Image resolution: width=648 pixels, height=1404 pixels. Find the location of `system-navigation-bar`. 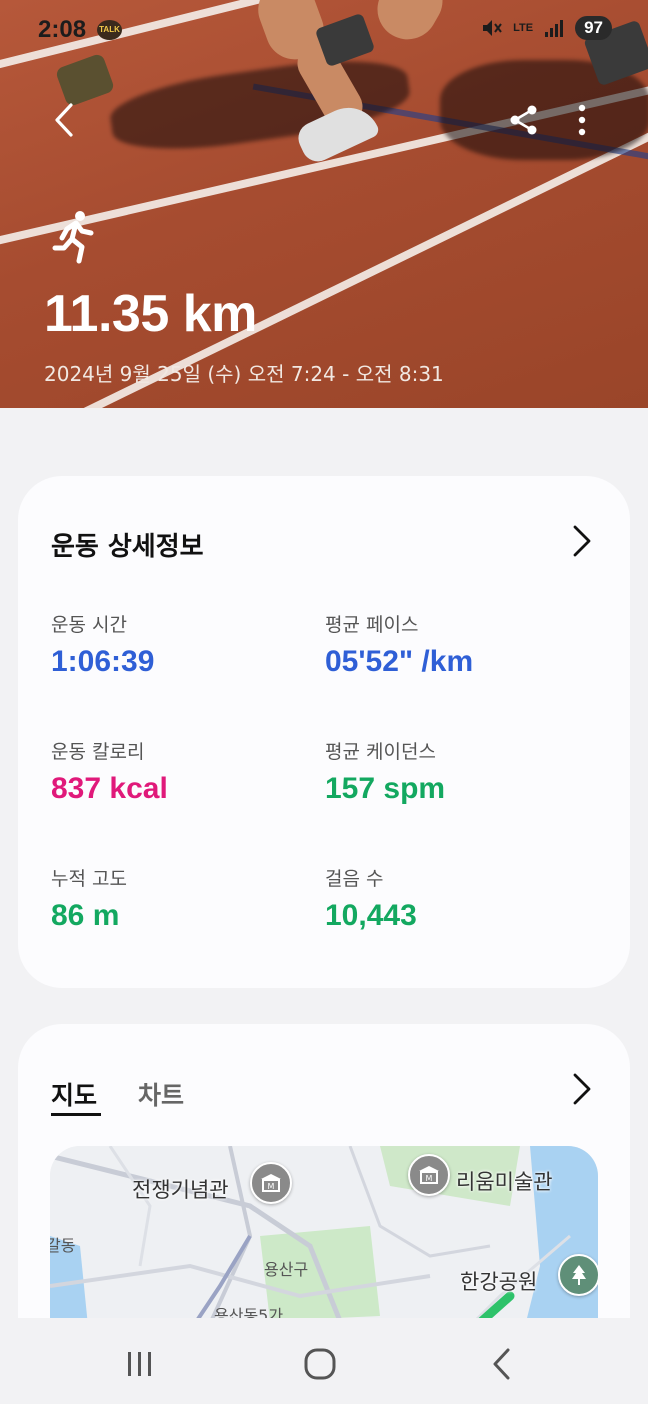

system-navigation-bar is located at coordinates (324, 1361).